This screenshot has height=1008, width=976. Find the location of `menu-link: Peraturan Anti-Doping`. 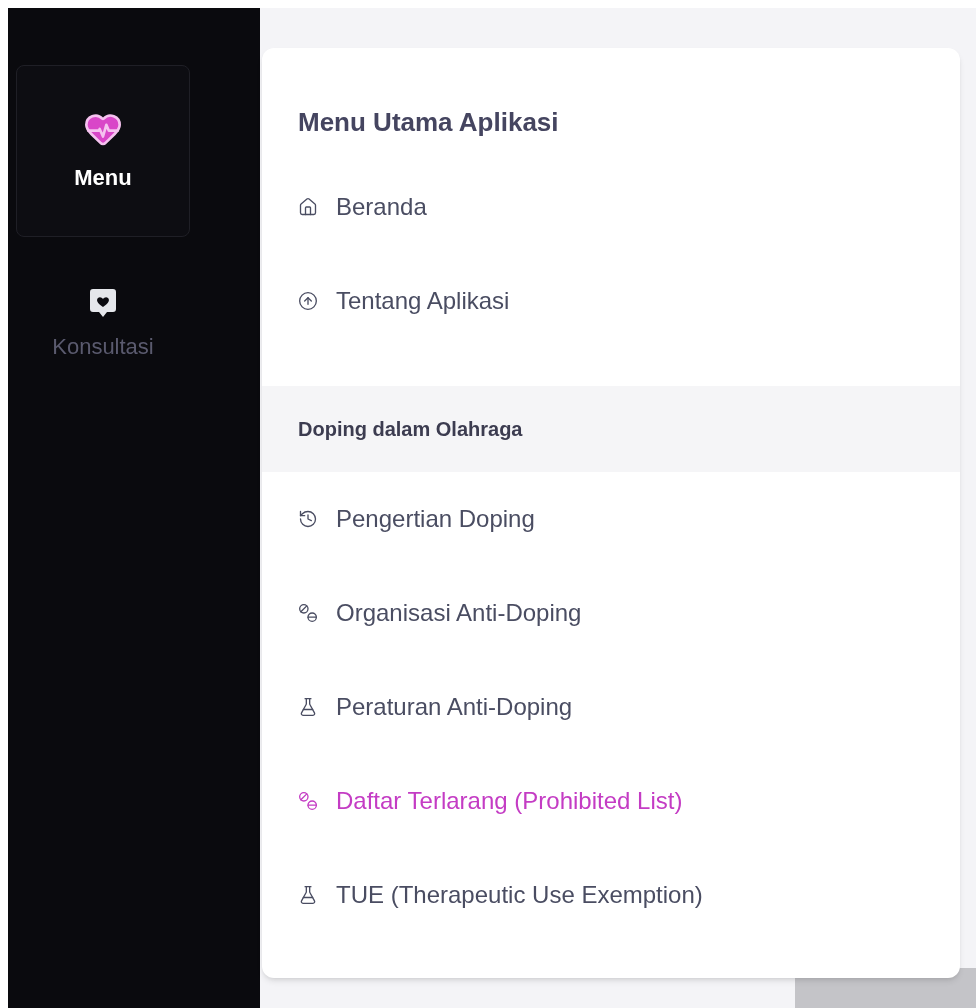

menu-link: Peraturan Anti-Doping is located at coordinates (611, 707).